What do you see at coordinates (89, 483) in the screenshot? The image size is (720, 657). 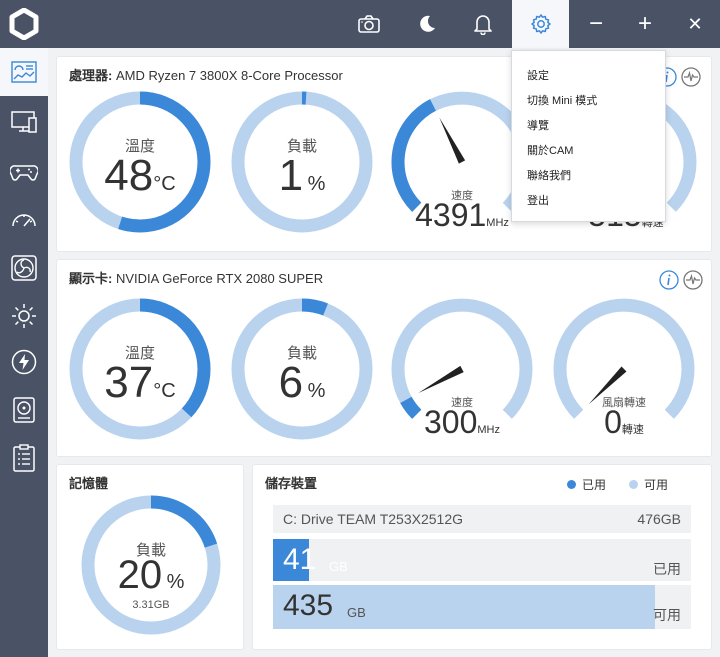 I see `memory-title: 記憶體` at bounding box center [89, 483].